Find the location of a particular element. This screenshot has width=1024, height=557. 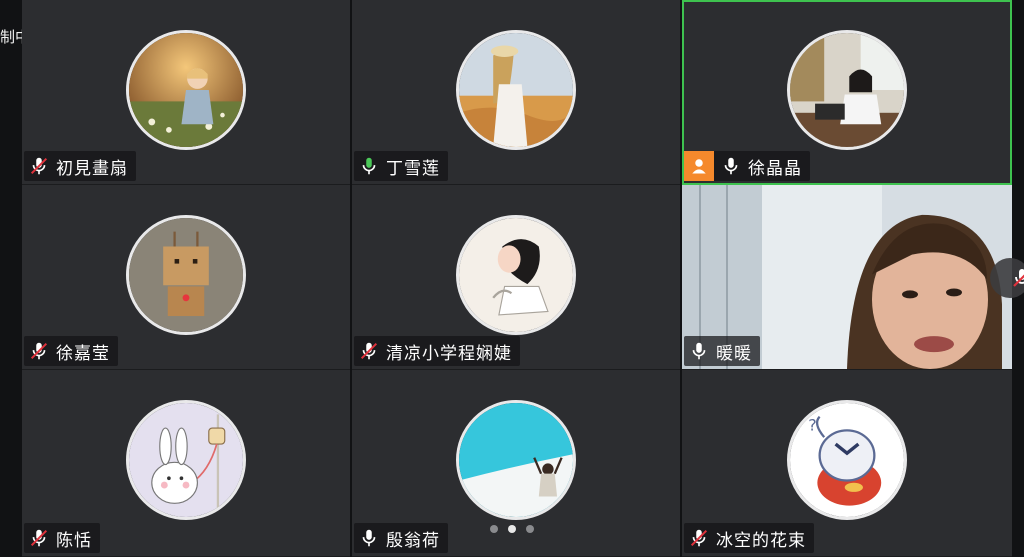

host-badge is located at coordinates (699, 166).